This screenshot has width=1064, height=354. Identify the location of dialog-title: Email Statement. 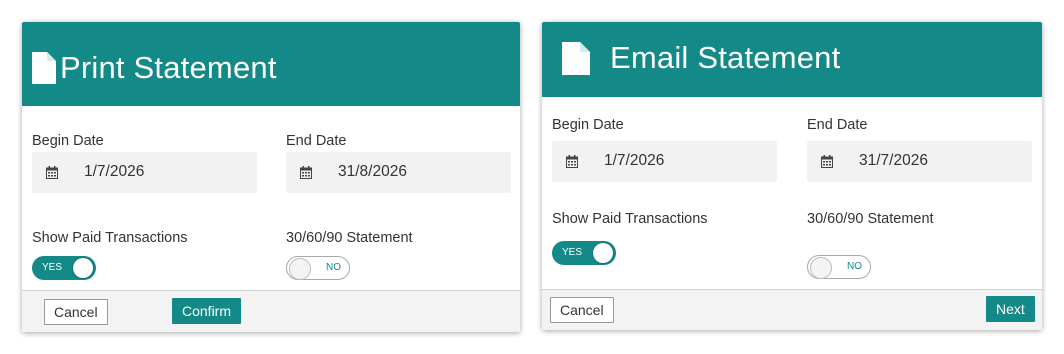
(725, 57).